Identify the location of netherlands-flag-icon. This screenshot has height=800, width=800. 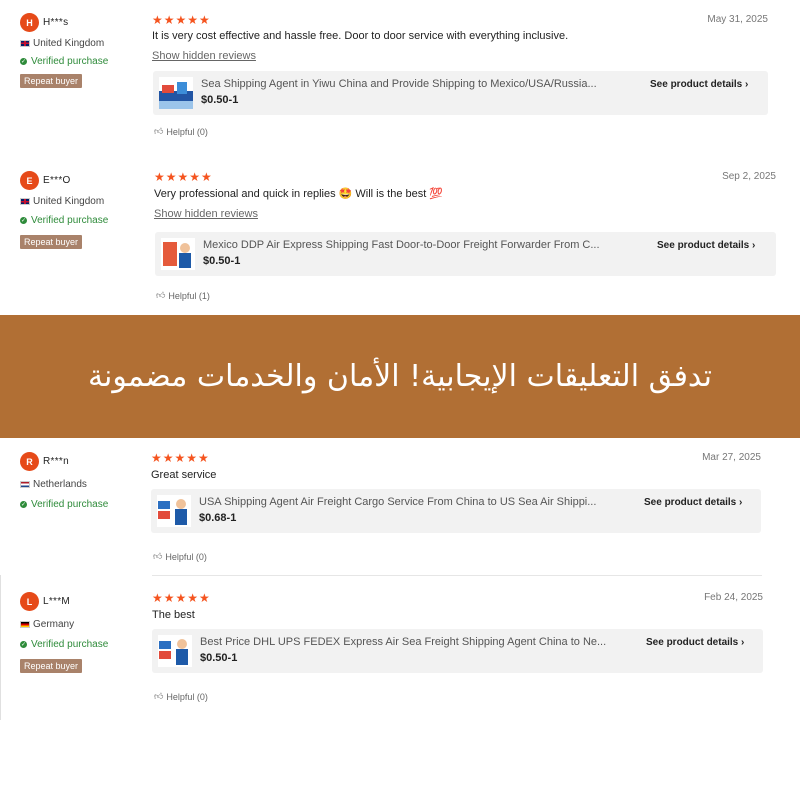
(25, 484).